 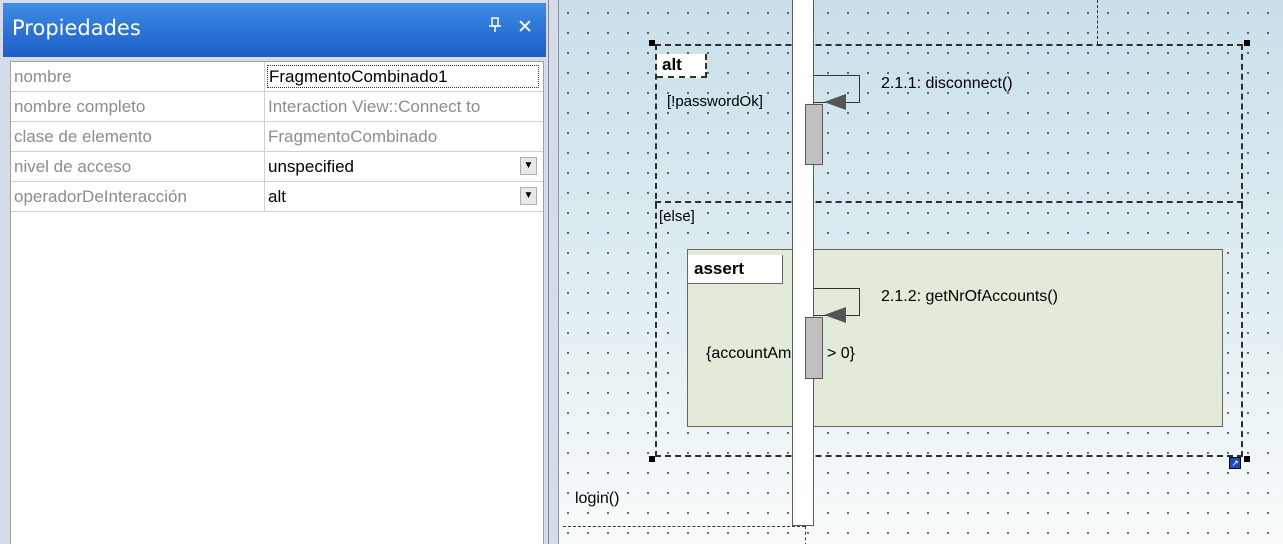 What do you see at coordinates (311, 166) in the screenshot?
I see `access-level-value: unspecified` at bounding box center [311, 166].